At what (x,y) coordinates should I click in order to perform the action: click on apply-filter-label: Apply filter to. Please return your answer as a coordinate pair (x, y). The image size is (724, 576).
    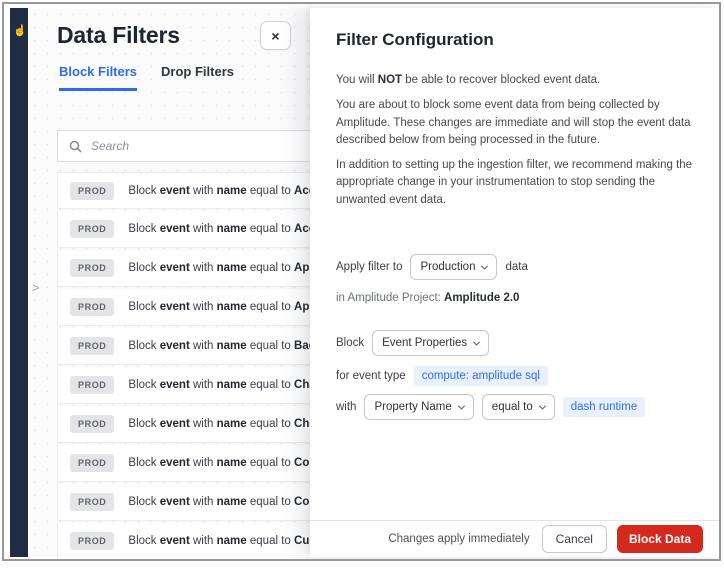
    Looking at the image, I should click on (369, 267).